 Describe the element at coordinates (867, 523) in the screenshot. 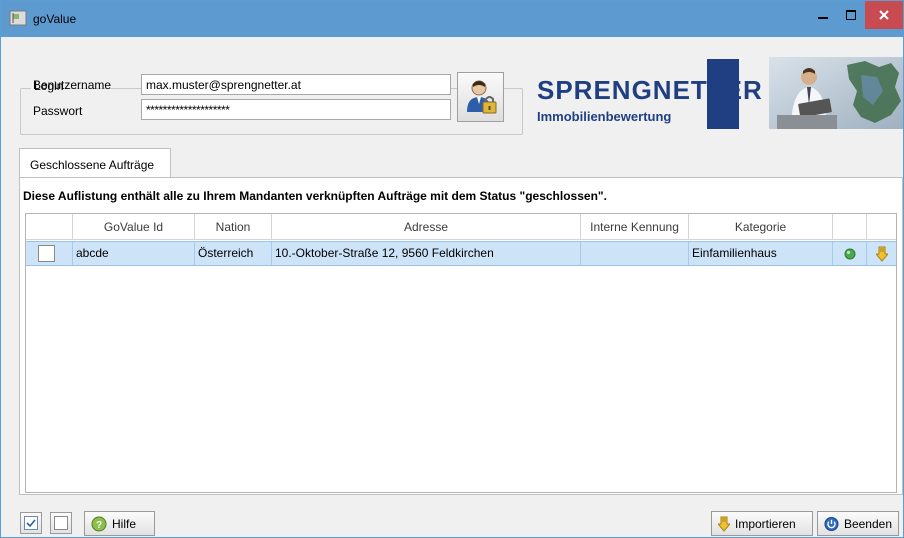

I see `exit-label: Beenden` at that location.